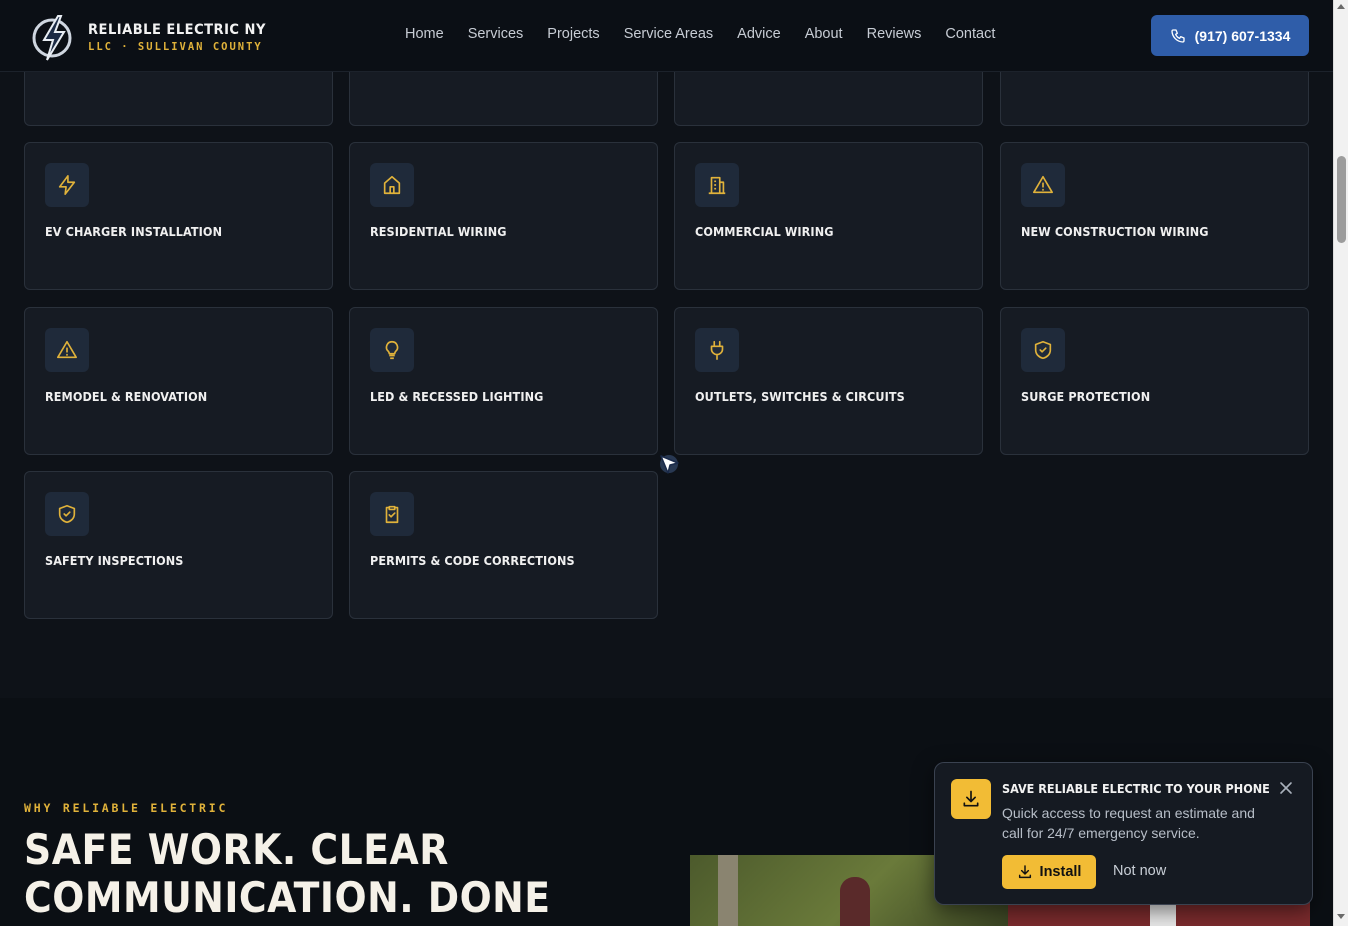 This screenshot has width=1348, height=926. I want to click on service-card-remodel: REMODEL & RENOVATION, so click(178, 381).